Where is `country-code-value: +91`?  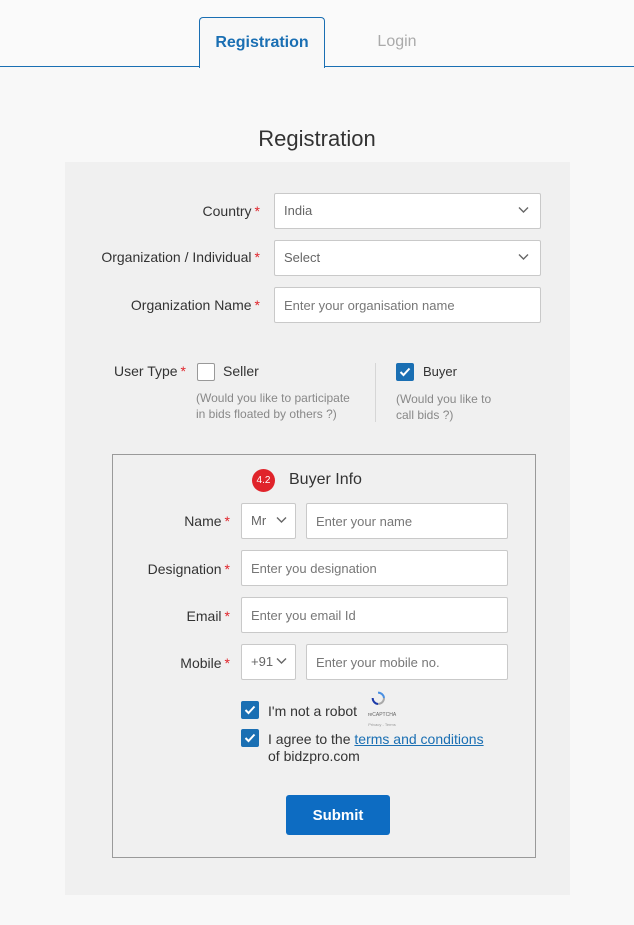 country-code-value: +91 is located at coordinates (262, 661).